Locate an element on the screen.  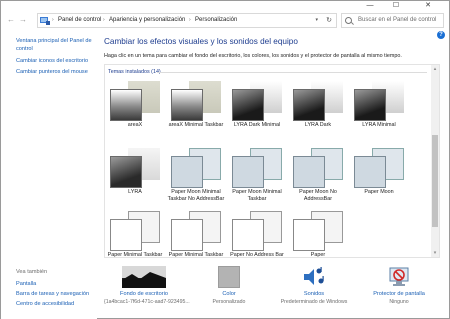
search-input: Buscar en el Panel de control is located at coordinates (392, 20).